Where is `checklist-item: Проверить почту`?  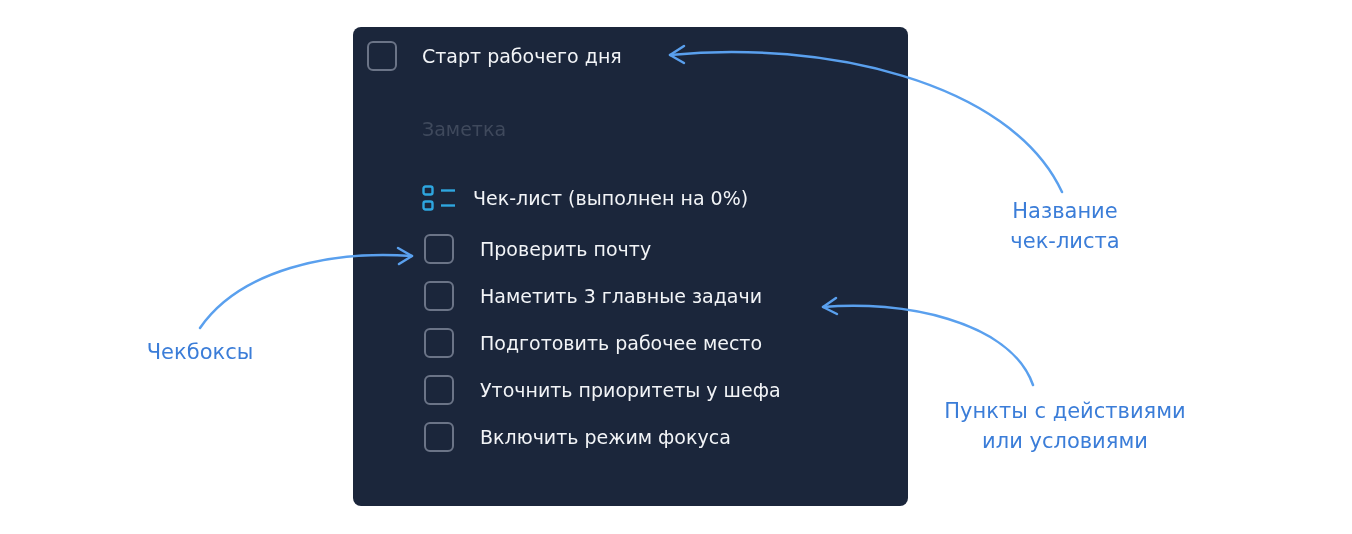 checklist-item: Проверить почту is located at coordinates (566, 249).